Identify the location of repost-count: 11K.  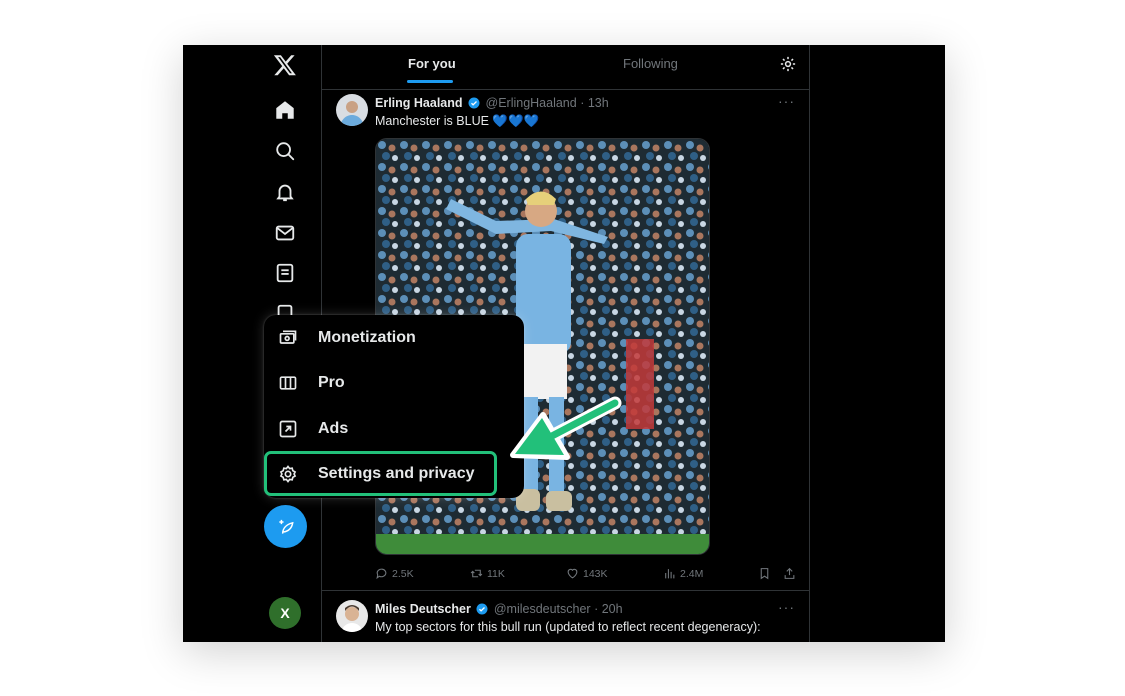
(496, 573).